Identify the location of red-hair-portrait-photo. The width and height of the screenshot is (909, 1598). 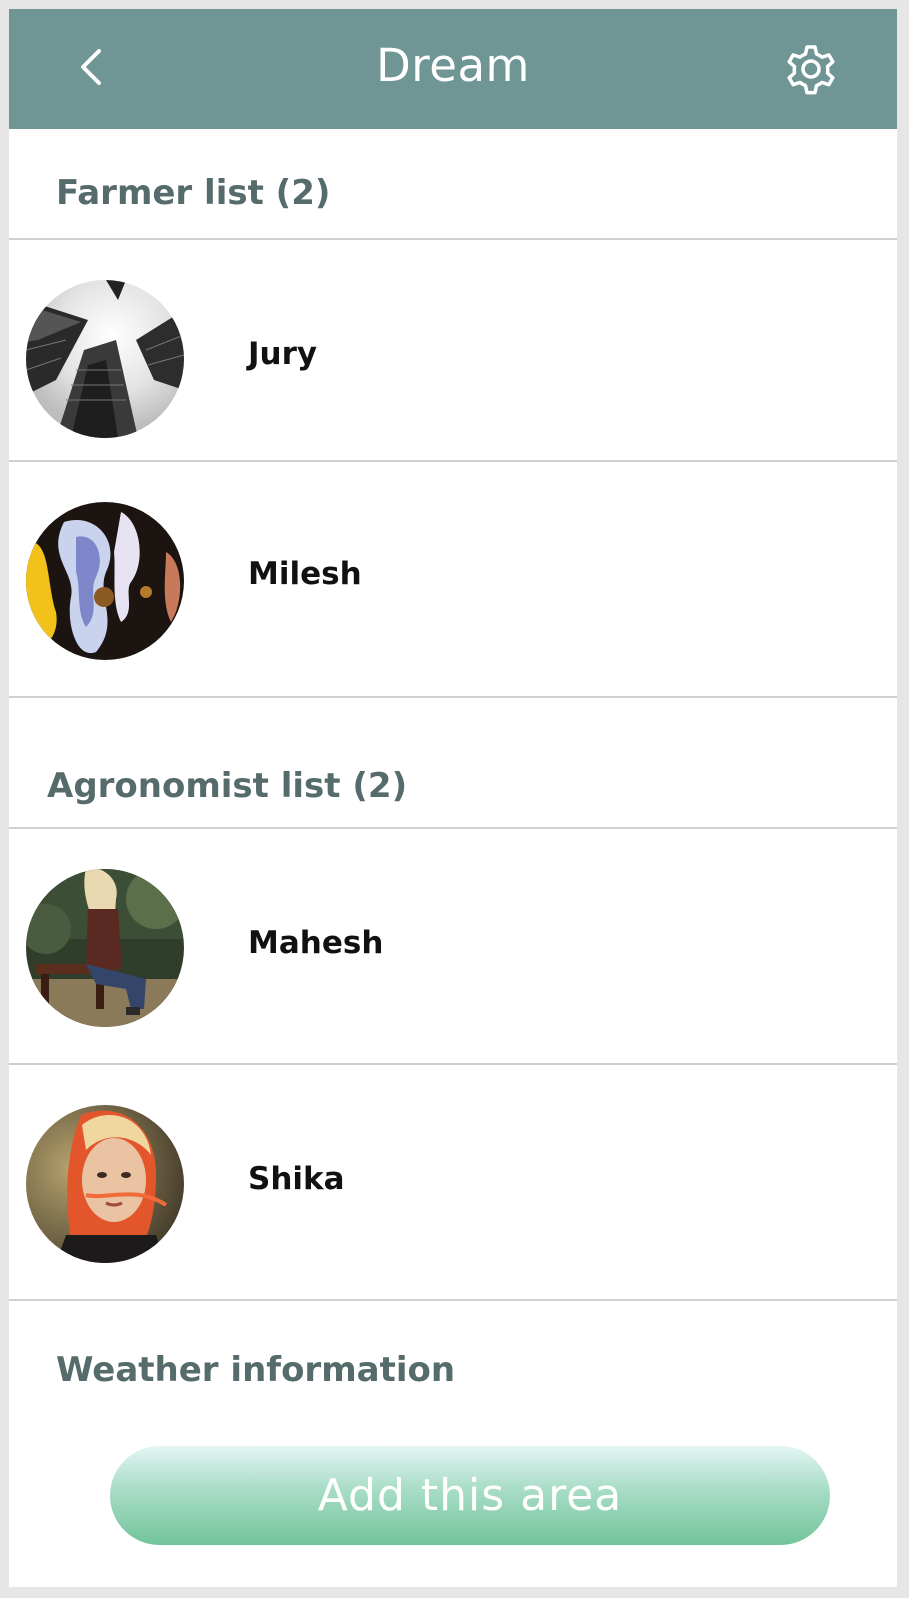
(105, 1184).